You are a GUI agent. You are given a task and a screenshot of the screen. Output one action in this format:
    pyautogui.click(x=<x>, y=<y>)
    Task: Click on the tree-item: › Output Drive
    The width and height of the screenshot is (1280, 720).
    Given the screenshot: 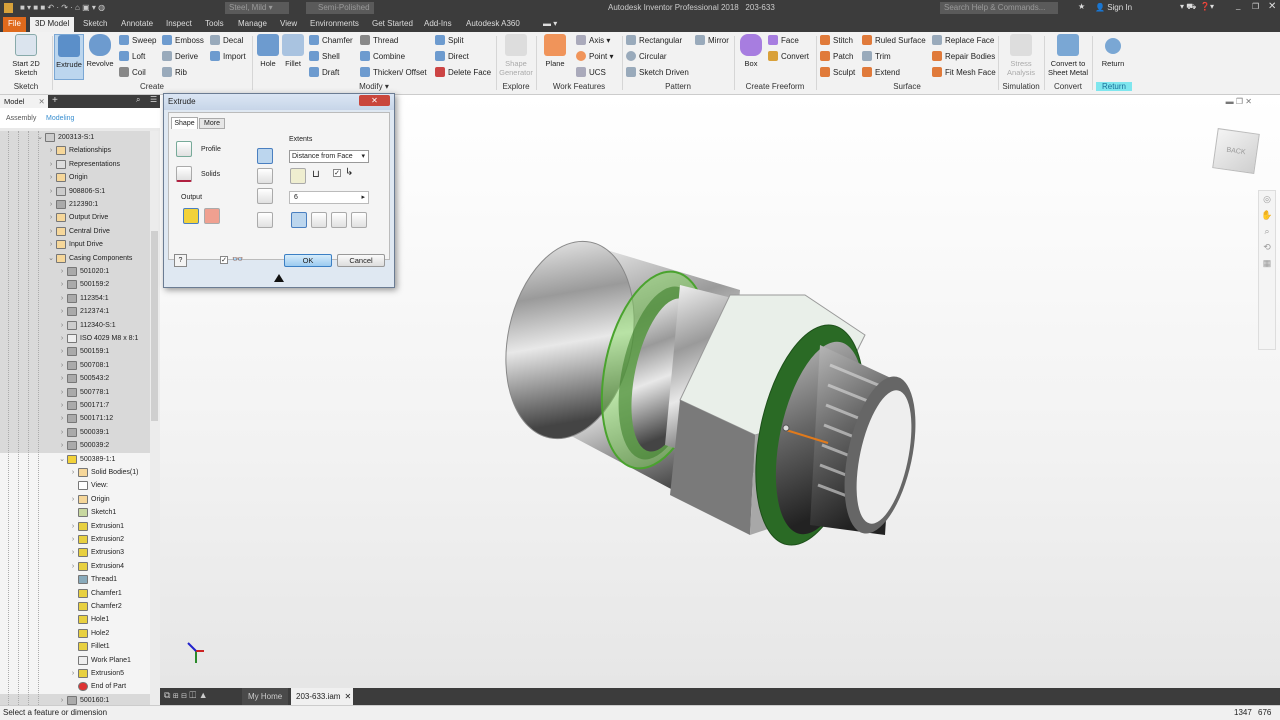 What is the action you would take?
    pyautogui.click(x=75, y=218)
    